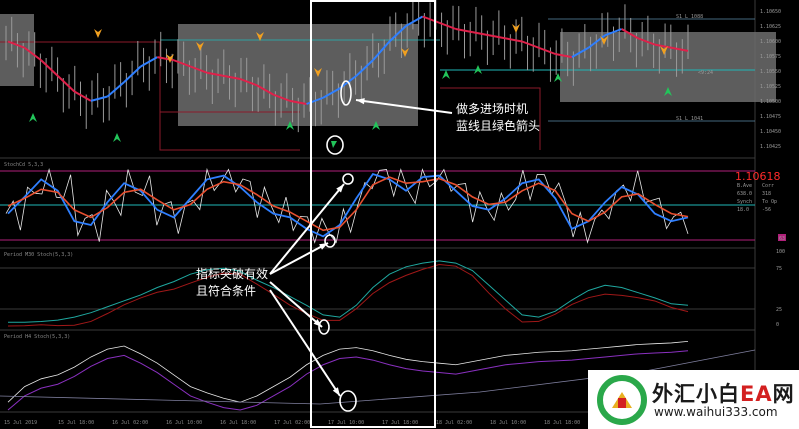 This screenshot has height=429, width=799. Describe the element at coordinates (779, 269) in the screenshot. I see `m30-axis-label: 75` at that location.